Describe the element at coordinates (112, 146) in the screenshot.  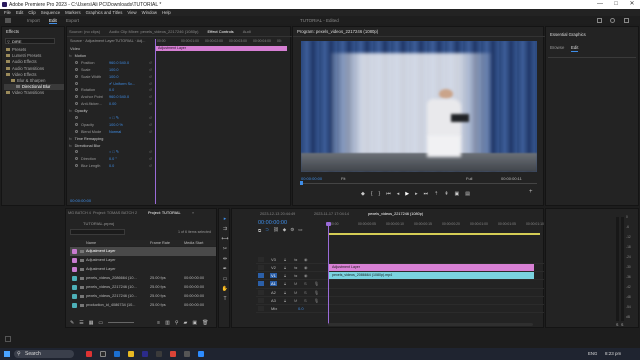
I see `effect-property-row: fx Directional Blur` at that location.